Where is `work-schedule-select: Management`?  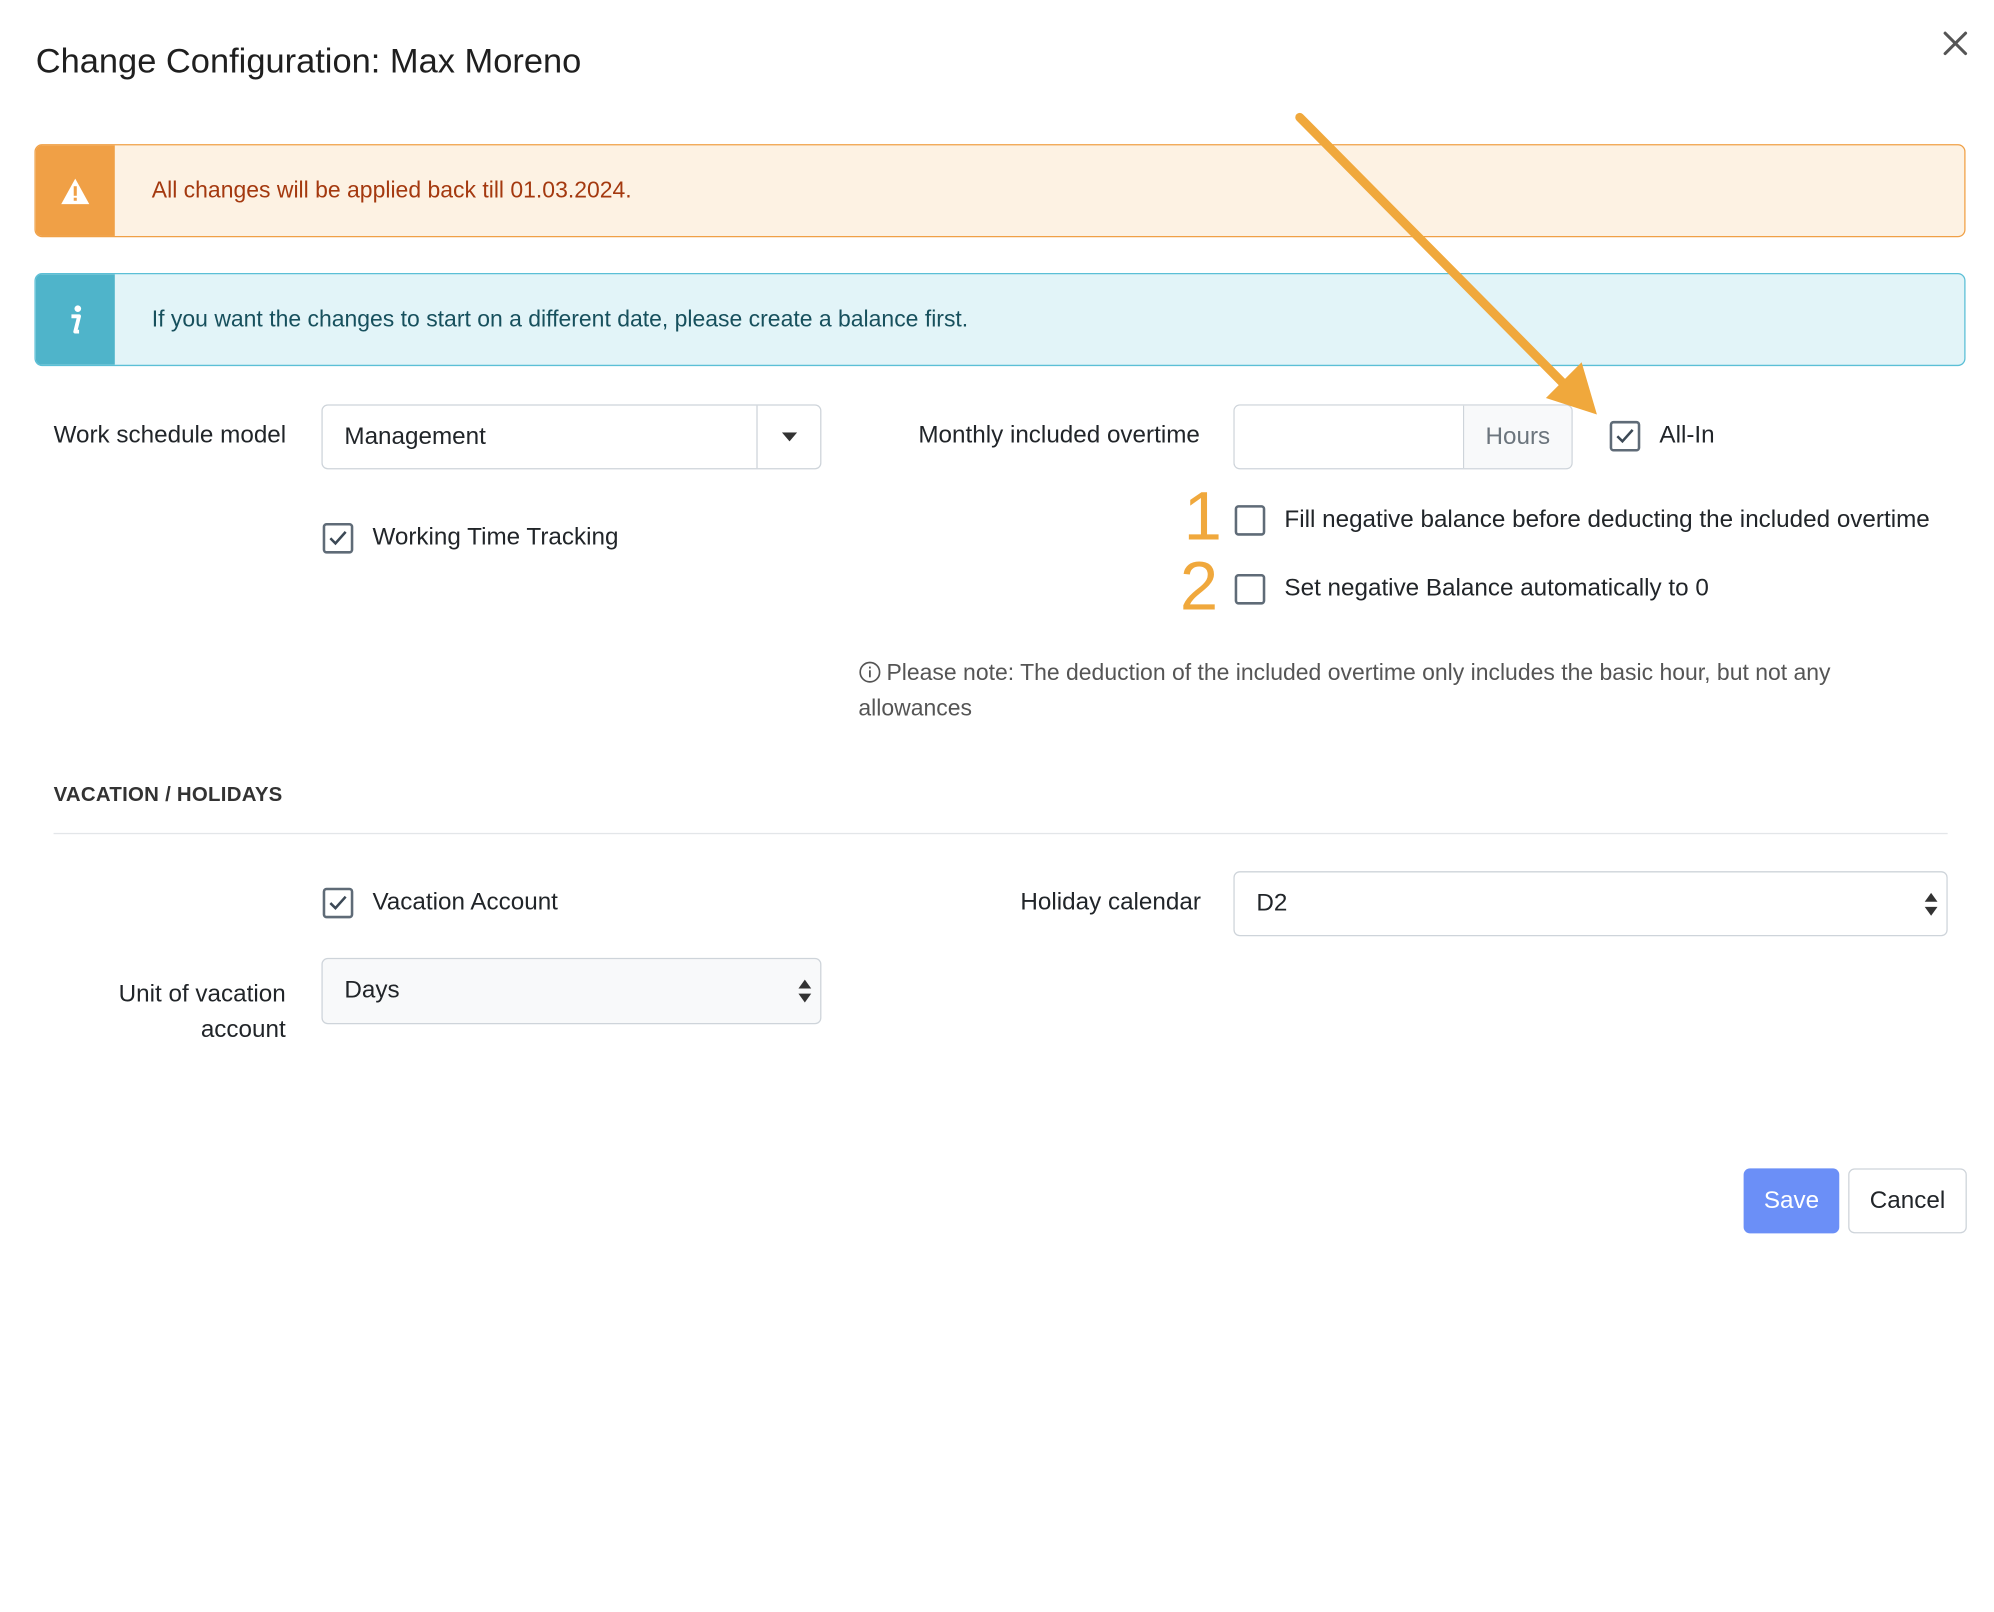 work-schedule-select: Management is located at coordinates (571, 437).